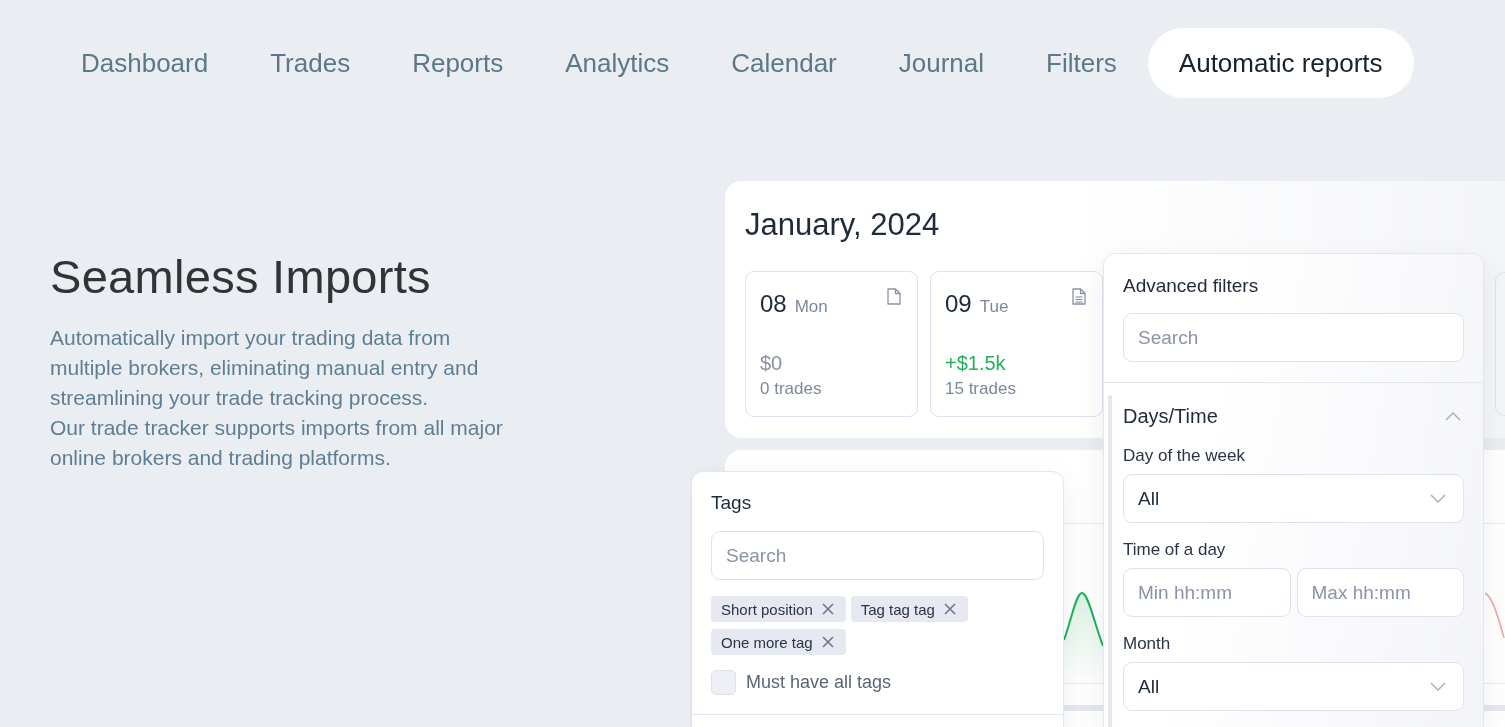 This screenshot has height=727, width=1505. Describe the element at coordinates (811, 307) in the screenshot. I see `weekday-label: Mon` at that location.